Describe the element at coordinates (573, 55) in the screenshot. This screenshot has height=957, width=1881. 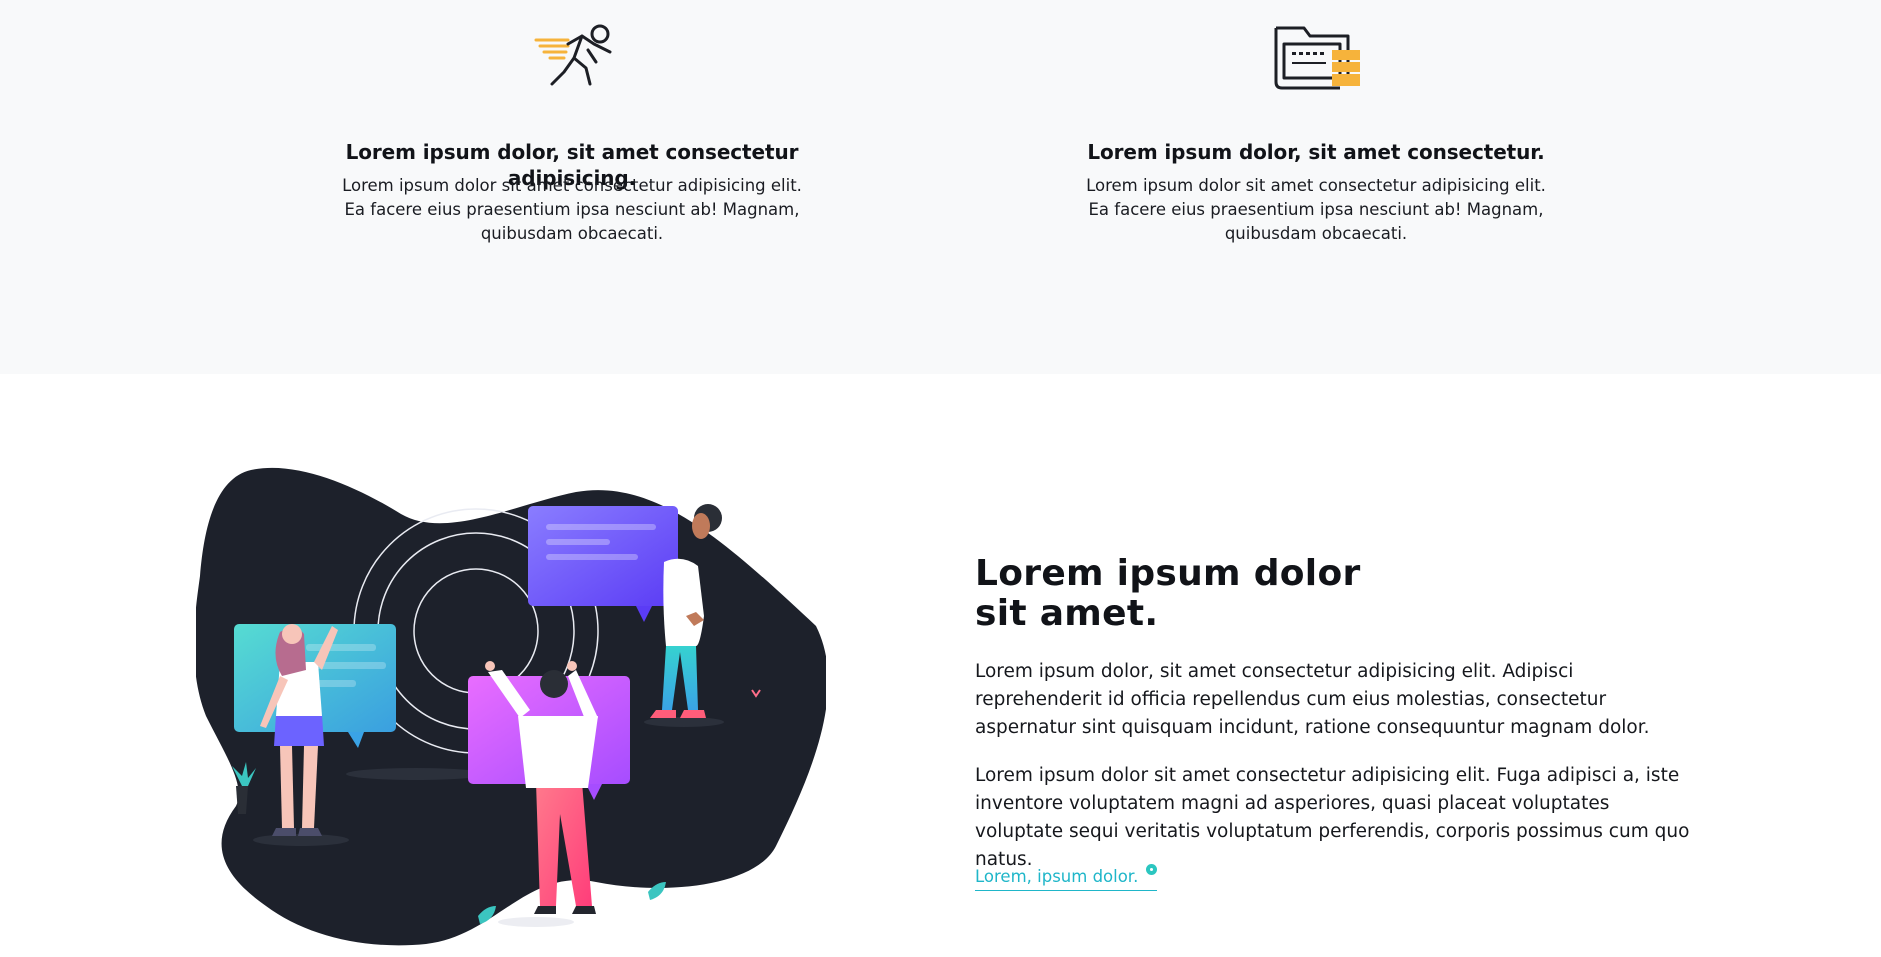
I see `runner-icon` at that location.